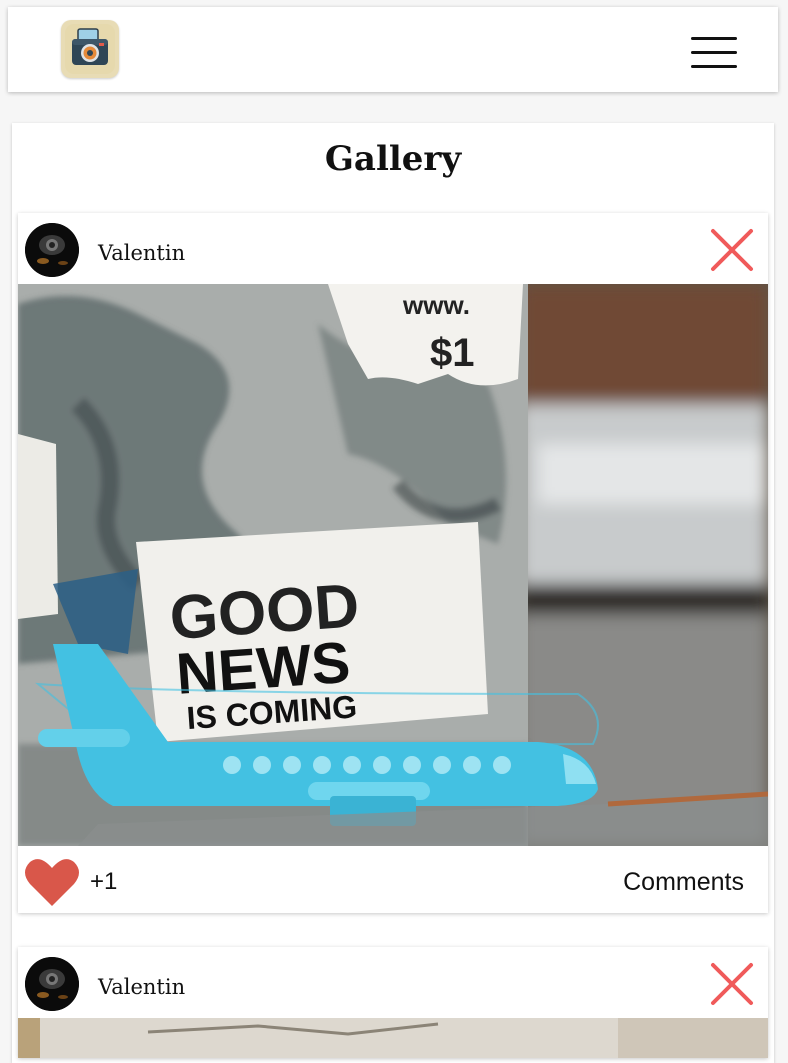 The image size is (788, 1063). I want to click on post-image-graphic, so click(393, 1038).